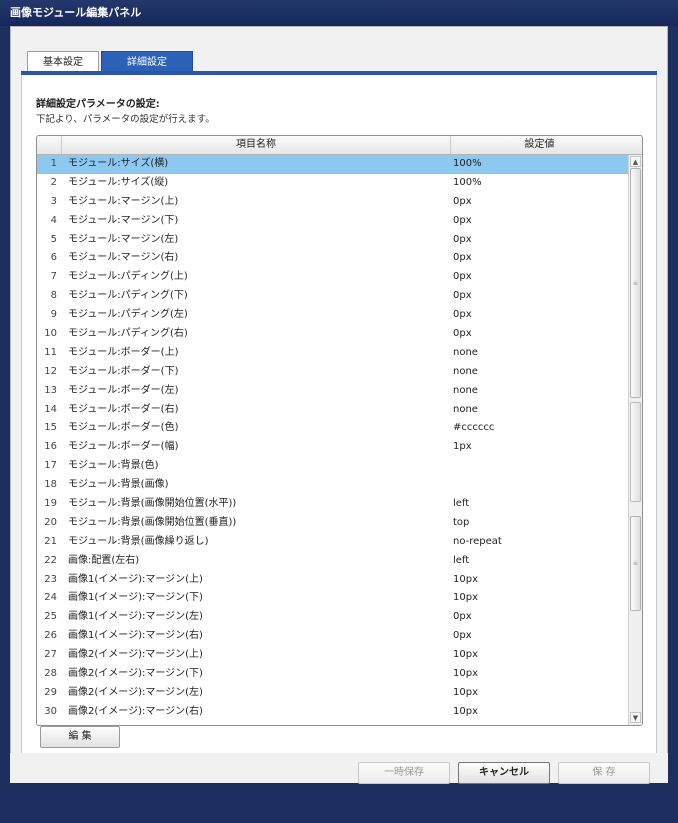  Describe the element at coordinates (118, 182) in the screenshot. I see `row-item-name: モジュール:サイズ(縦)` at that location.